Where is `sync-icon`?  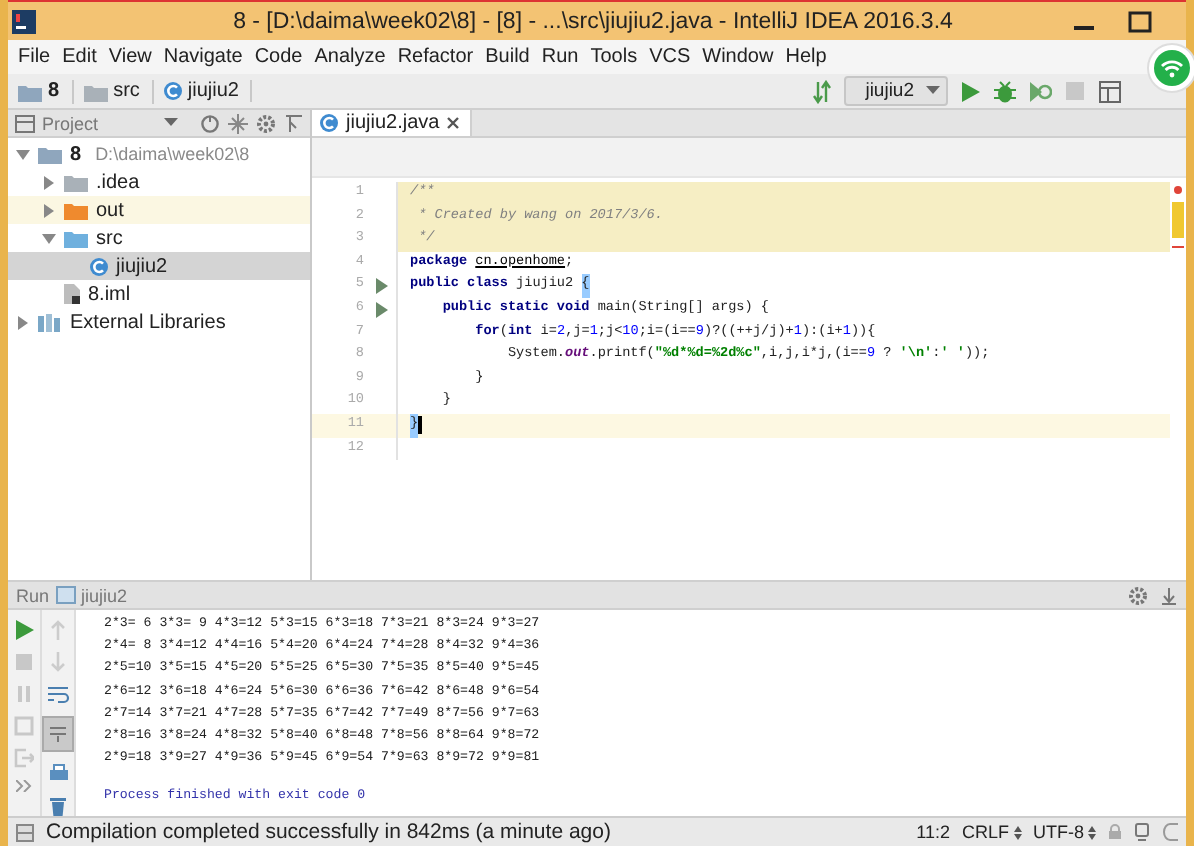
sync-icon is located at coordinates (210, 123).